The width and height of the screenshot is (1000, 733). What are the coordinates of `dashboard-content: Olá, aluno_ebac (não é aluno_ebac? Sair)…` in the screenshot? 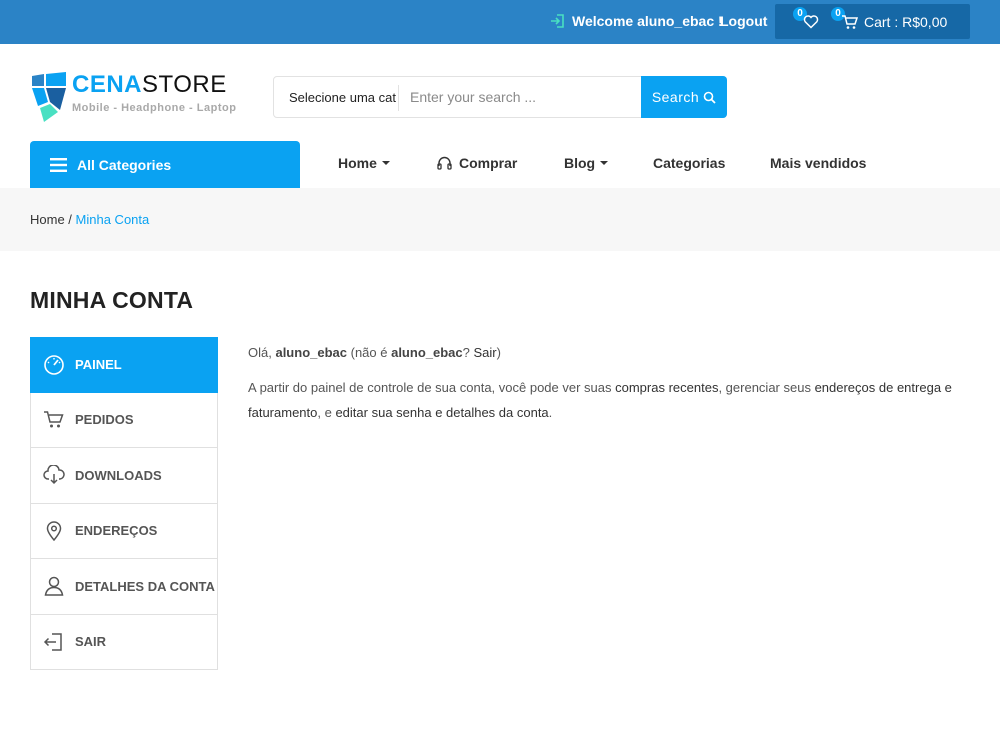 It's located at (610, 387).